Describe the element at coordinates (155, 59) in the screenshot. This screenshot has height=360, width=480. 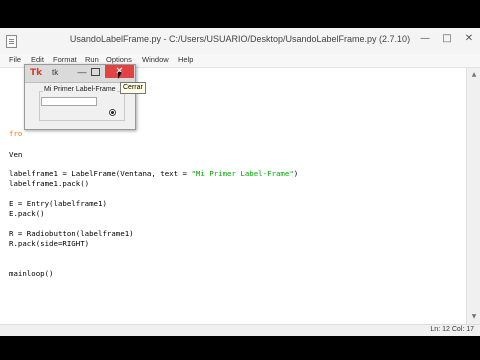
I see `menu-window: Window` at that location.